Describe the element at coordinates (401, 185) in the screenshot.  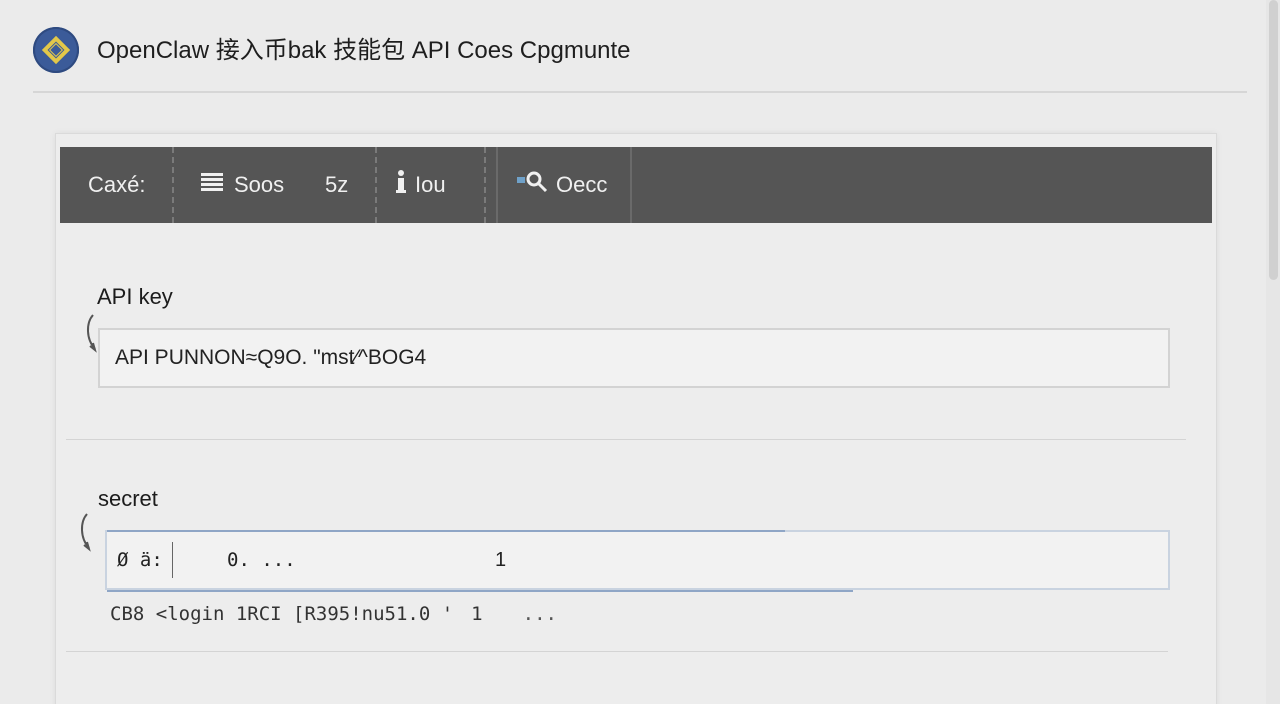
I see `info-icon` at that location.